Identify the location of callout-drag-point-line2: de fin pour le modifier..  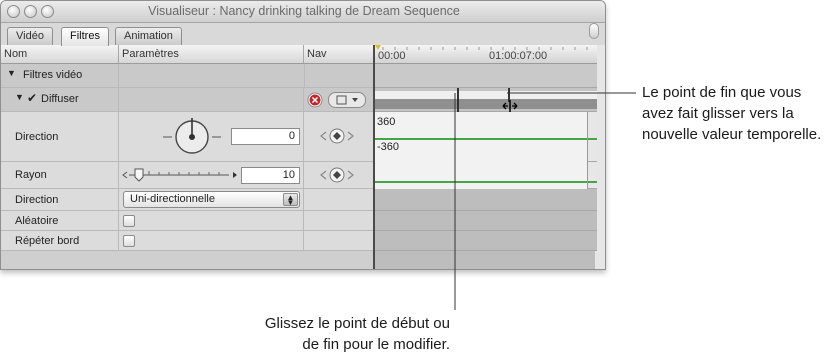
(376, 344).